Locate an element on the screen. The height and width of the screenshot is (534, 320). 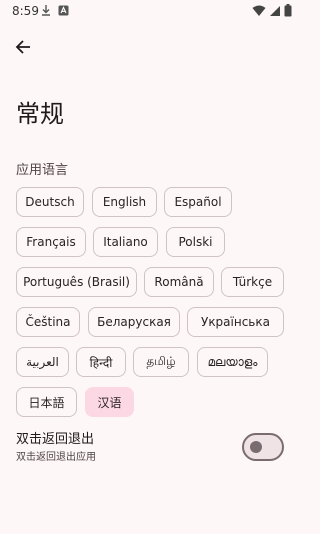
language-chip-ukrainska: Українська is located at coordinates (235, 322).